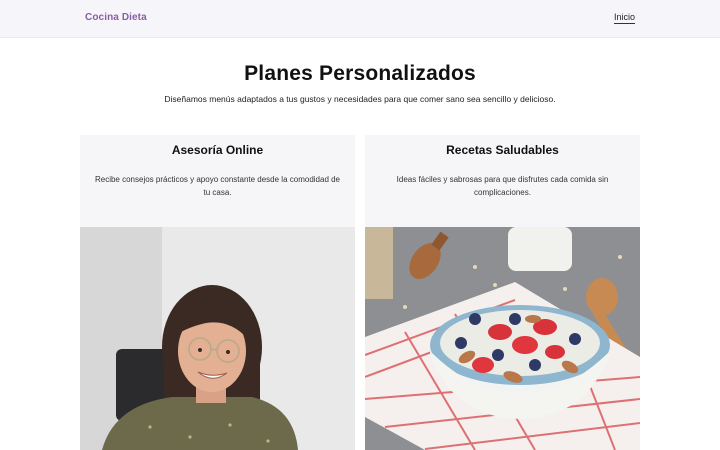 This screenshot has width=720, height=450. I want to click on page-title: Planes Personalizados, so click(360, 73).